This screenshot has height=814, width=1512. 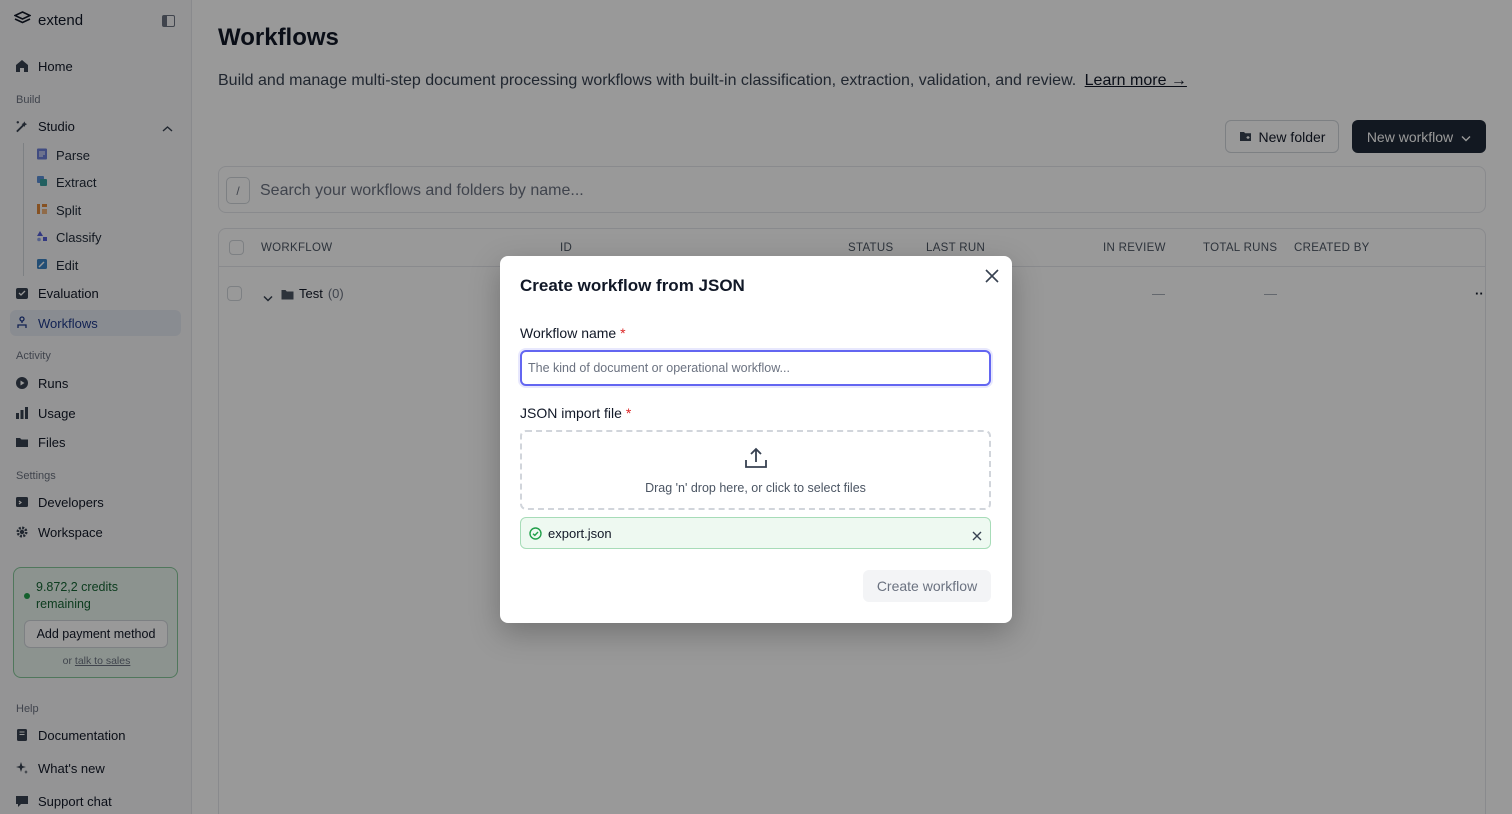 I want to click on check-circle-icon, so click(x=535, y=536).